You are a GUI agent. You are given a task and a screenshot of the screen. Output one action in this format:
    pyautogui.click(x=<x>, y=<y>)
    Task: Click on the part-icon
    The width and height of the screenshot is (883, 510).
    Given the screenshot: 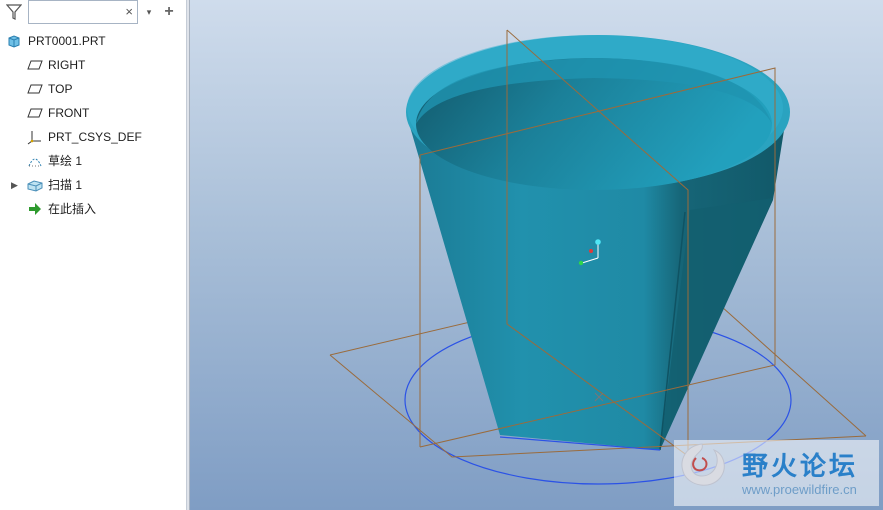 What is the action you would take?
    pyautogui.click(x=14, y=41)
    